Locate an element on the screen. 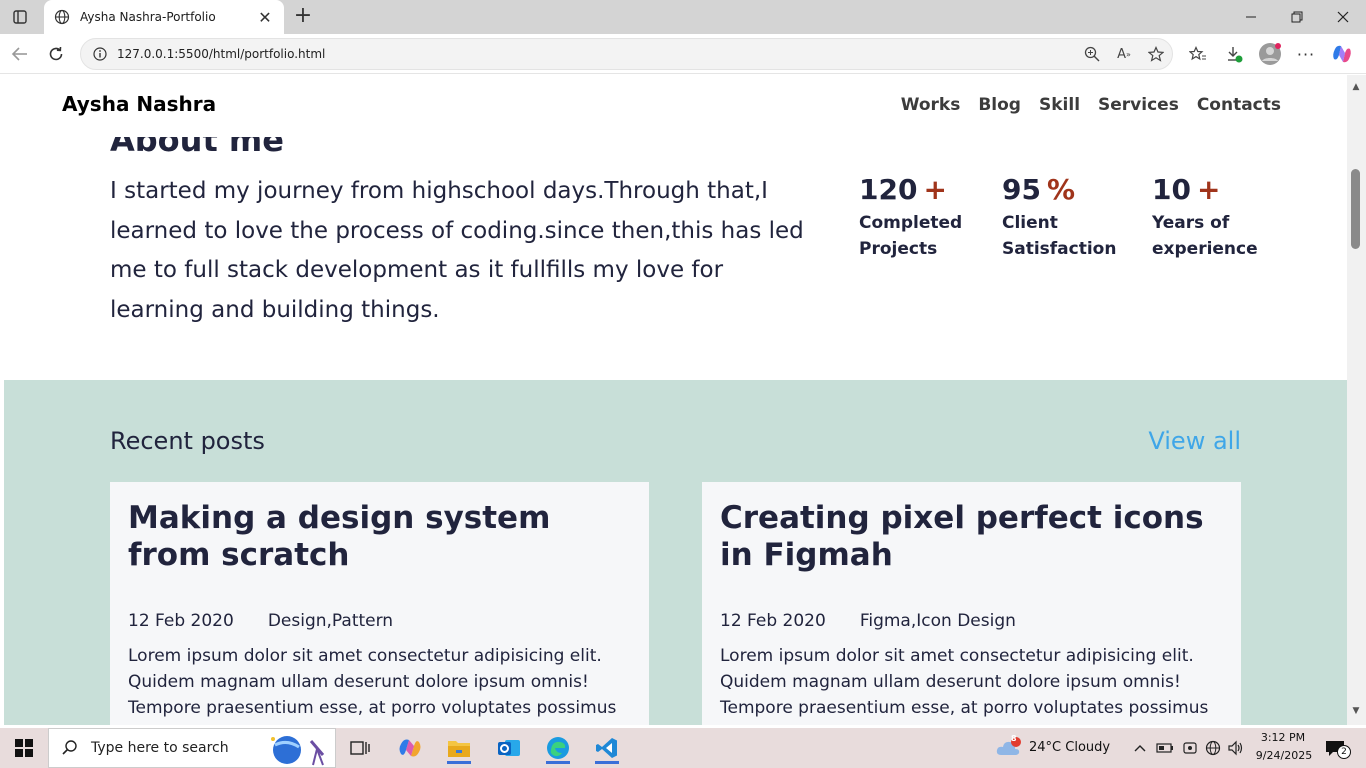 This screenshot has width=1366, height=768. battery-icon is located at coordinates (1165, 748).